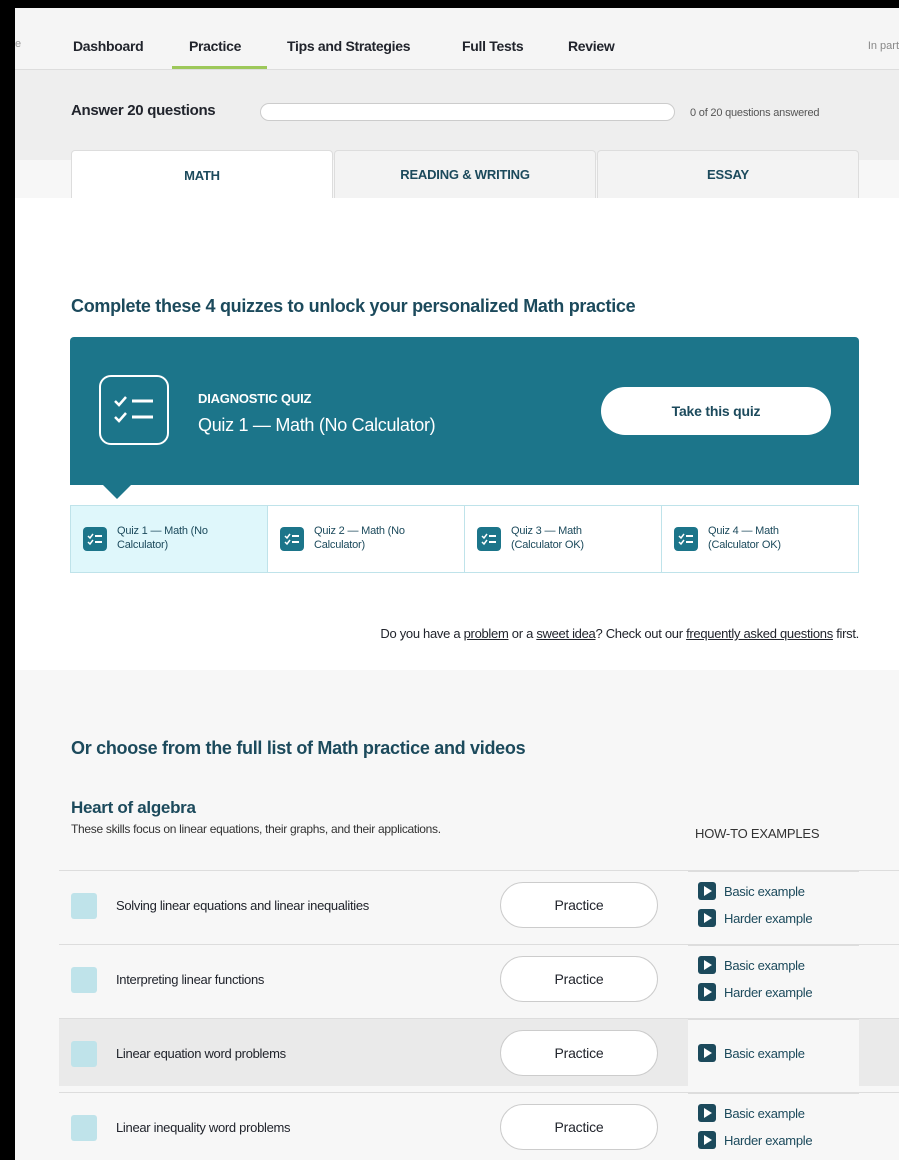 The image size is (899, 1160). What do you see at coordinates (465, 174) in the screenshot?
I see `tab-reading-writing: READING & WRITING` at bounding box center [465, 174].